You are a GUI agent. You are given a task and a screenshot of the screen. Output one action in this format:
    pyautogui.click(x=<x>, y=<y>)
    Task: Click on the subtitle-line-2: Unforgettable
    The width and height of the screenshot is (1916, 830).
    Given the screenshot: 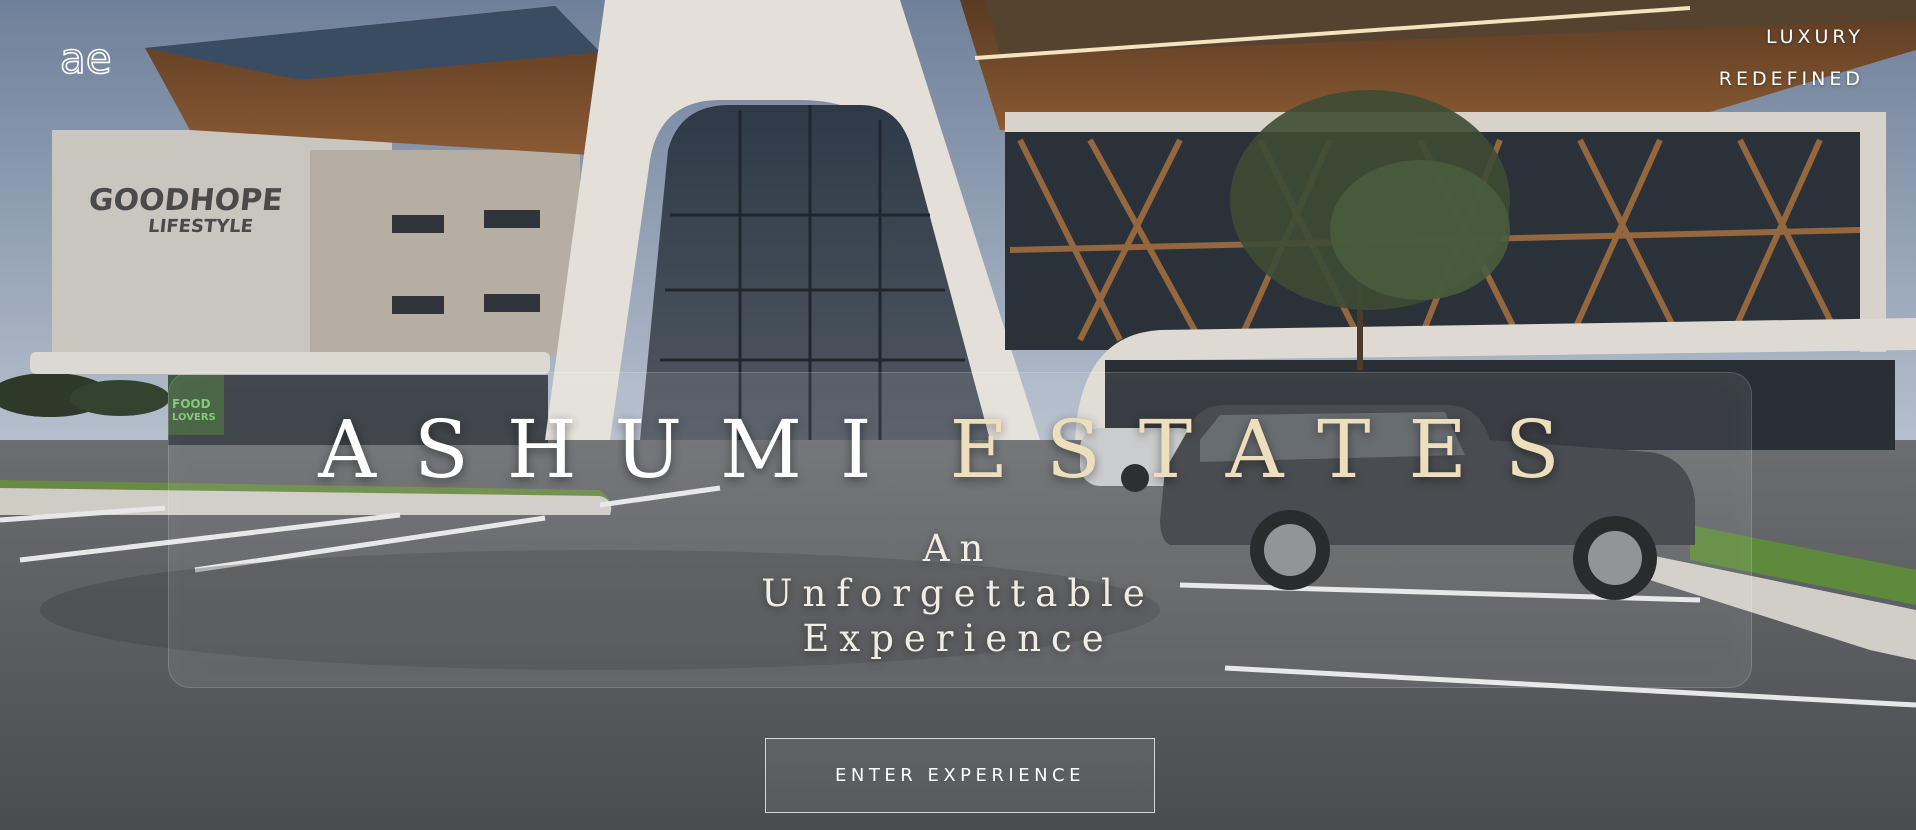 What is the action you would take?
    pyautogui.click(x=958, y=593)
    